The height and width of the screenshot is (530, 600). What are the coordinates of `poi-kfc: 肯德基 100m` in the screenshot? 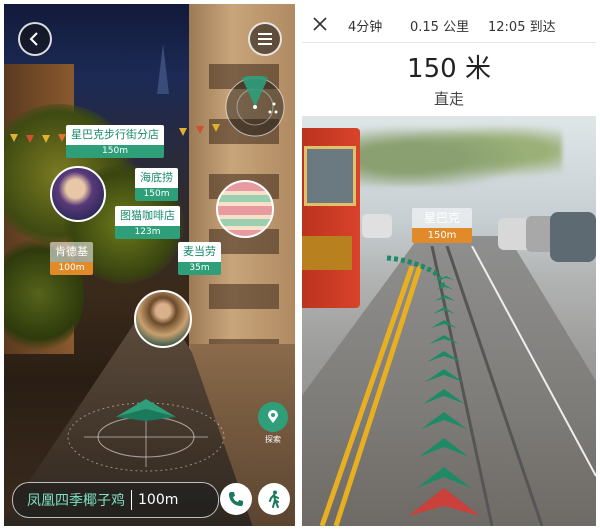 It's located at (71, 258).